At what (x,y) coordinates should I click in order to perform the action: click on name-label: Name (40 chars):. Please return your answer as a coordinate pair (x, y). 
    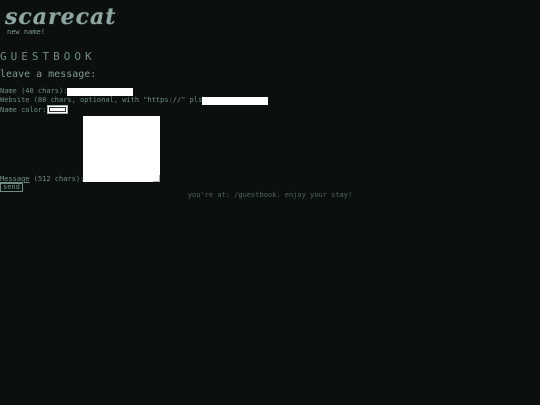
    Looking at the image, I should click on (34, 91).